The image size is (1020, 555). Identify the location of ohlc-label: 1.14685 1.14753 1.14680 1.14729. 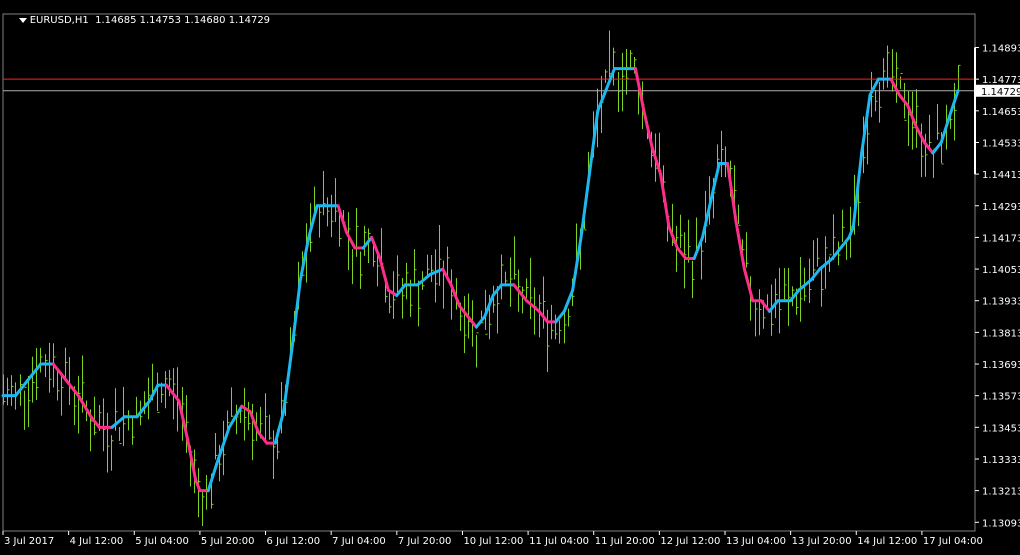
(183, 20).